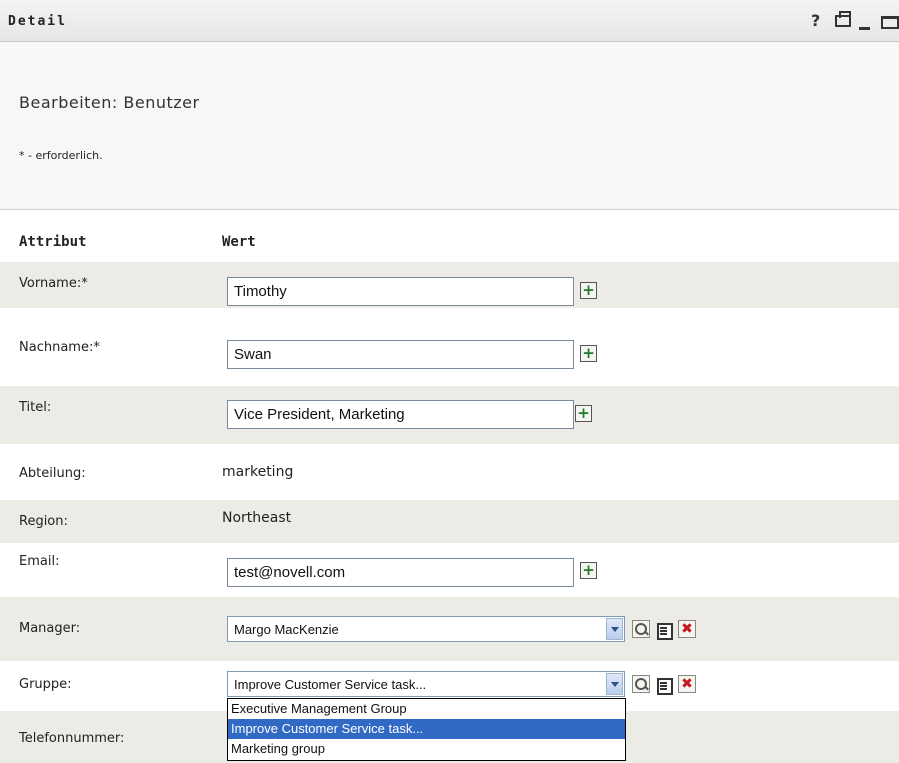  Describe the element at coordinates (45, 684) in the screenshot. I see `gruppe-label: Gruppe:` at that location.